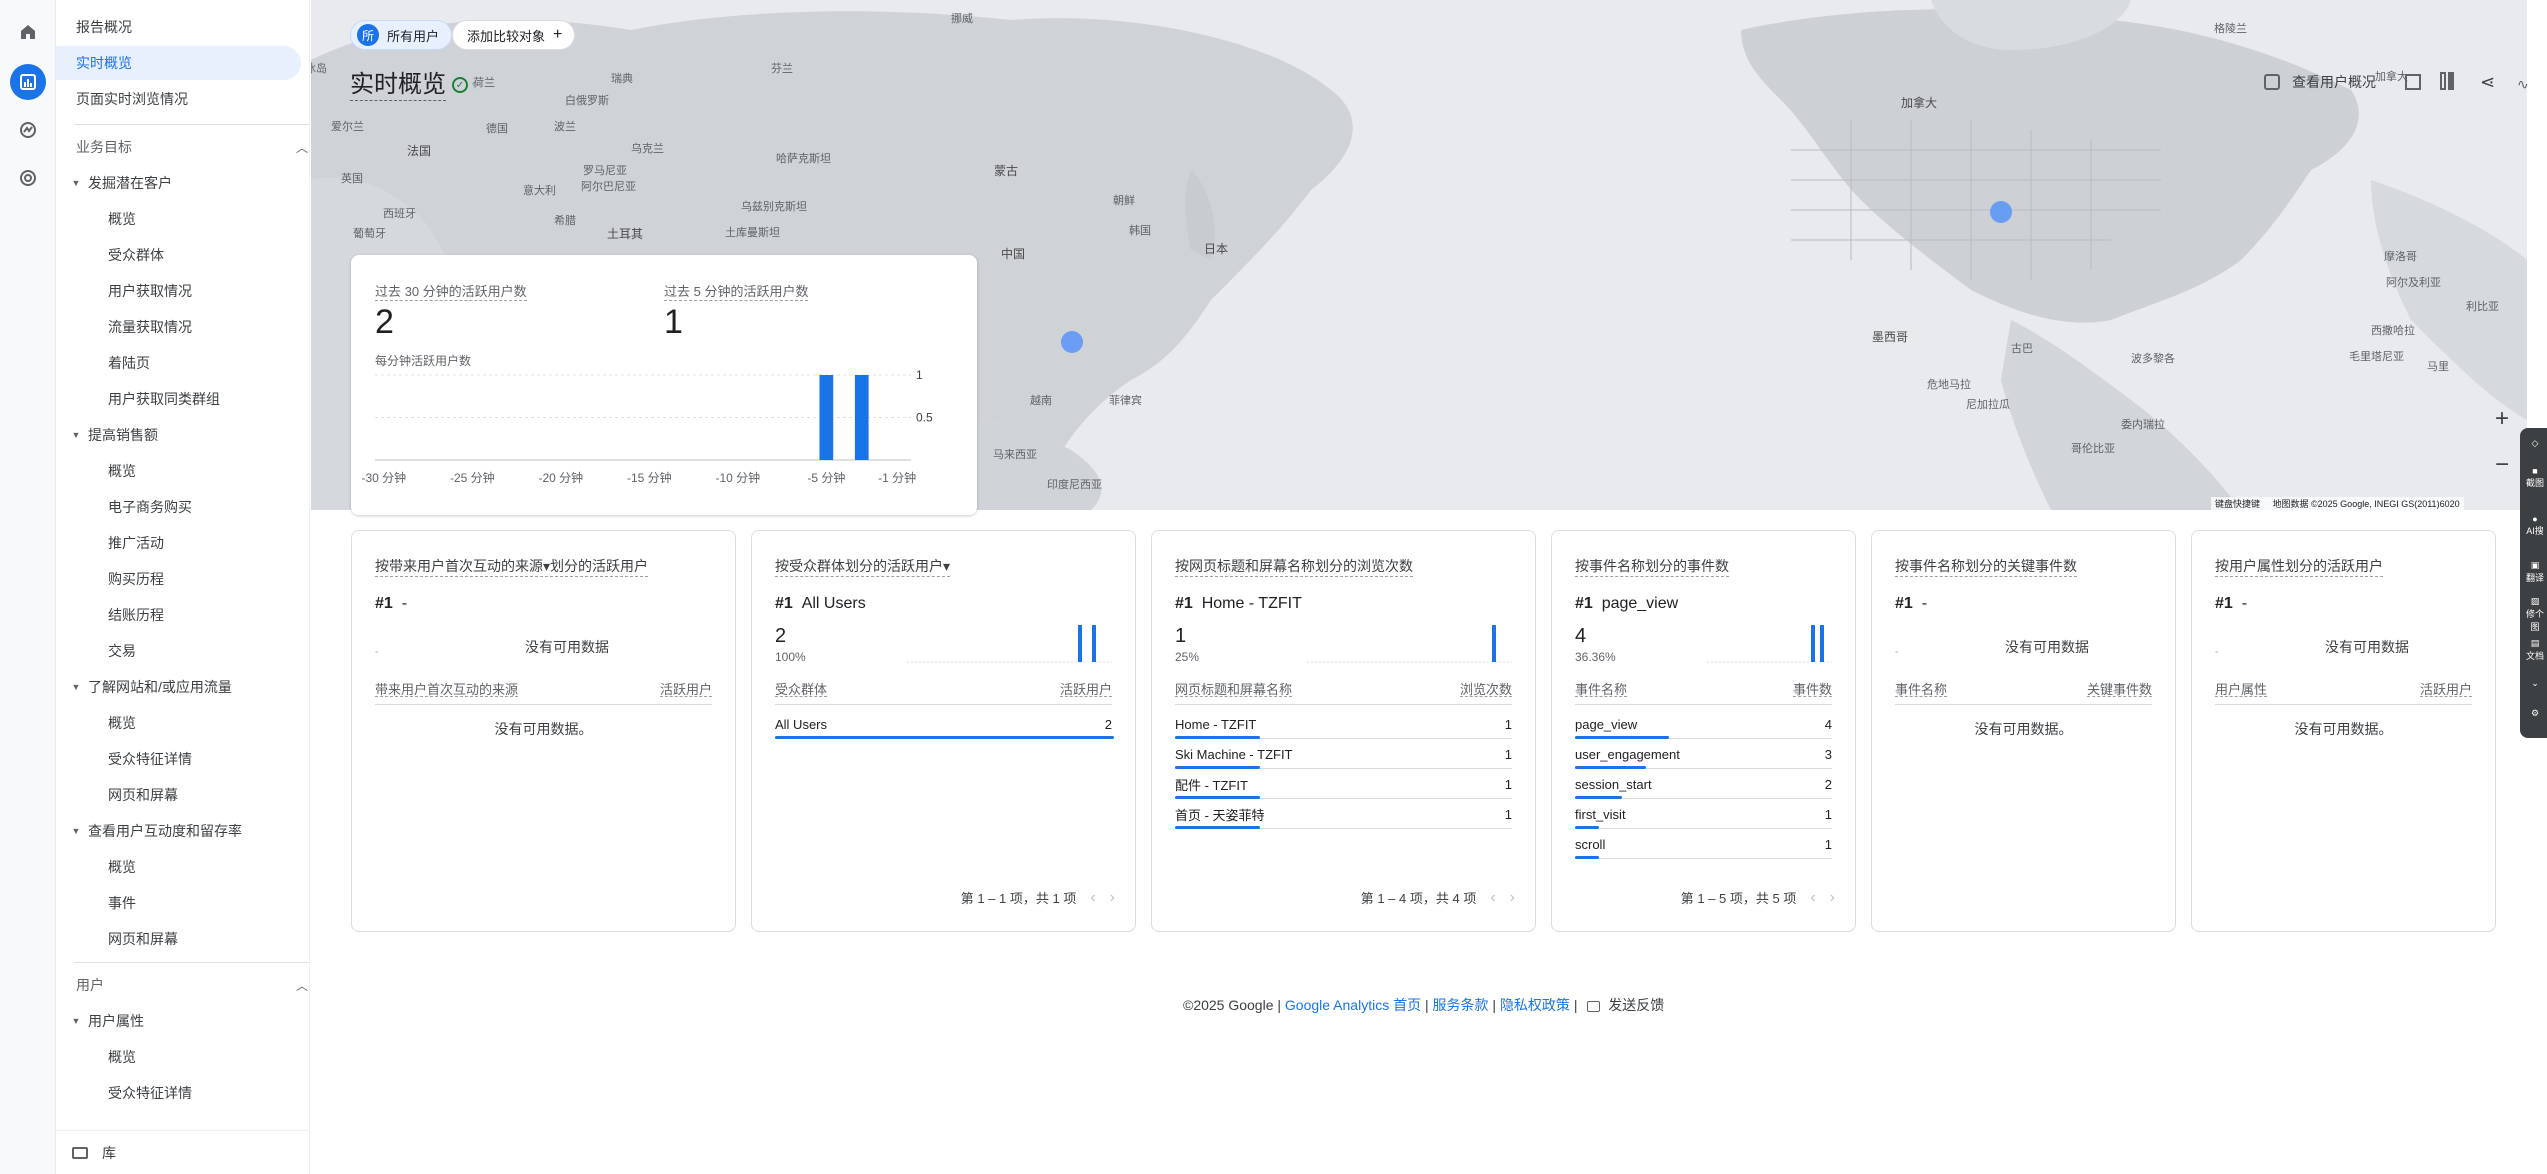  Describe the element at coordinates (863, 566) in the screenshot. I see `card-title: 按受众群体划分的活跃用户▾` at that location.